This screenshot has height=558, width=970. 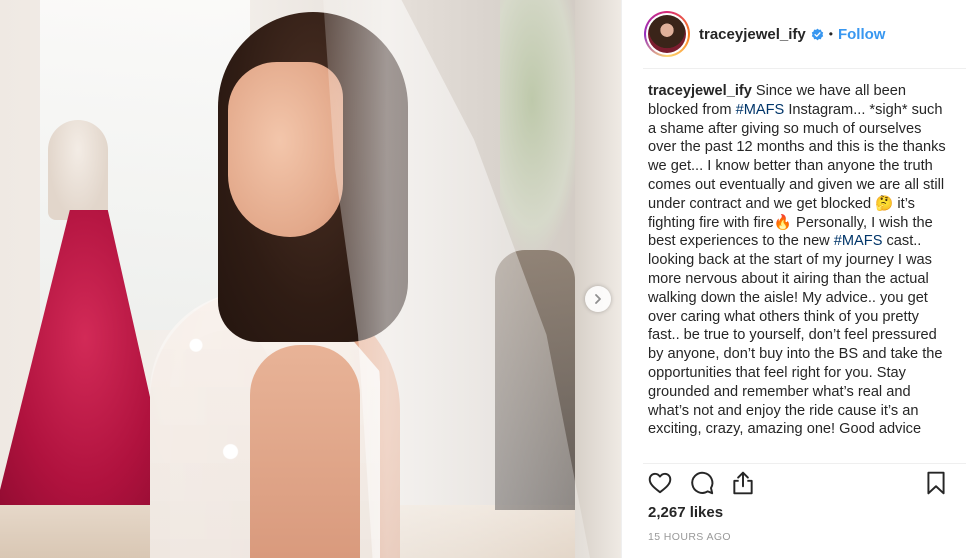 What do you see at coordinates (804, 68) in the screenshot?
I see `header-divider` at bounding box center [804, 68].